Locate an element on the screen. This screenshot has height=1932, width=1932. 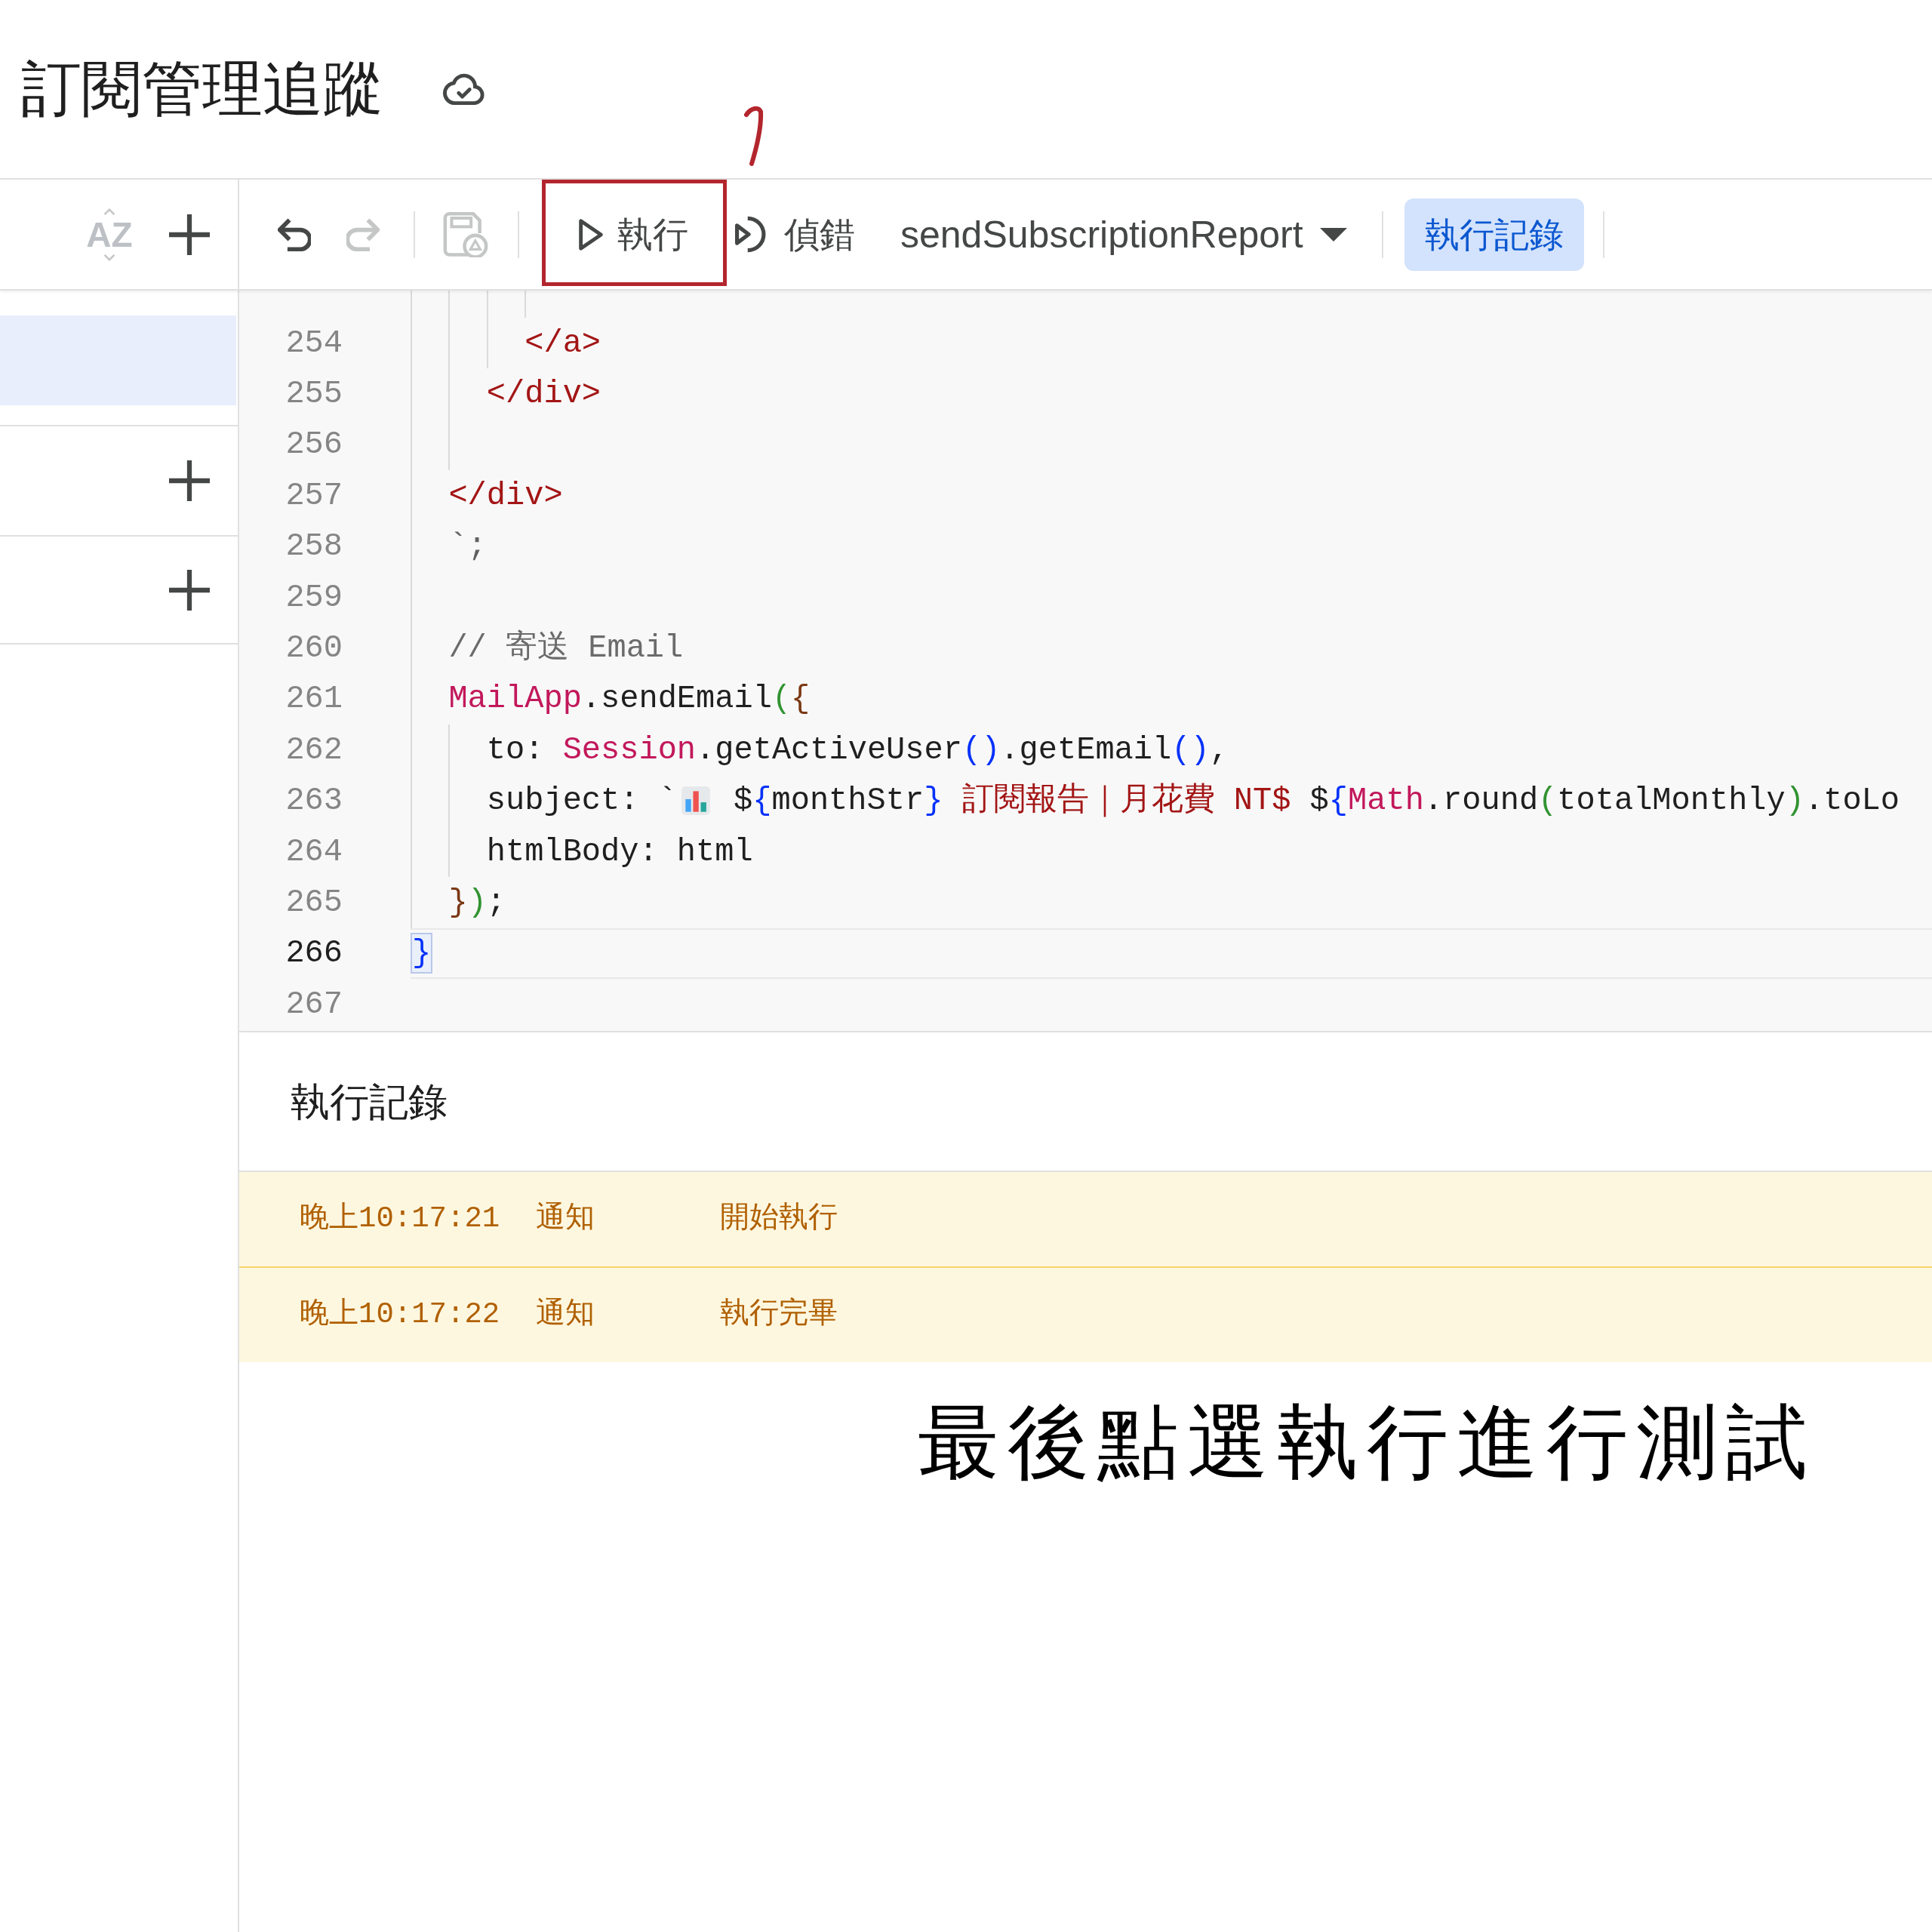
code-text: } is located at coordinates (422, 953).